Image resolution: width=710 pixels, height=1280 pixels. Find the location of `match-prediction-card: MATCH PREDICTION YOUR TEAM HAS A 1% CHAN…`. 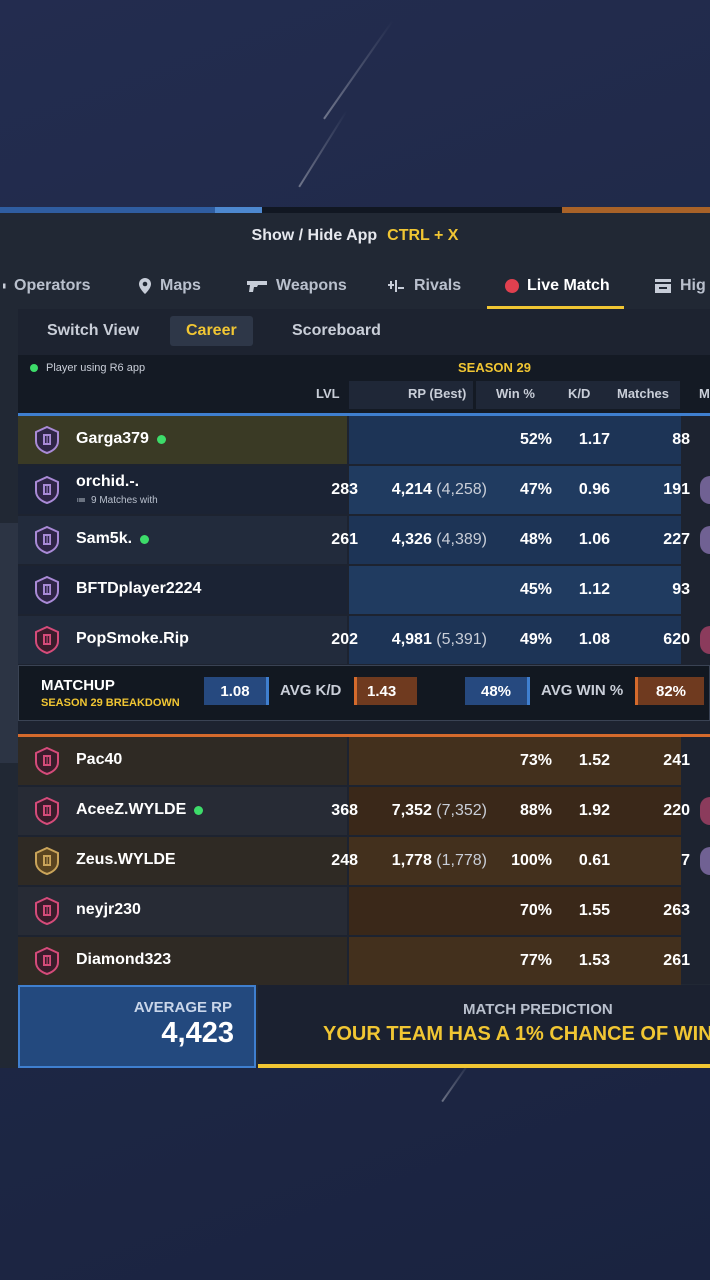

match-prediction-card: MATCH PREDICTION YOUR TEAM HAS A 1% CHAN… is located at coordinates (484, 1026).